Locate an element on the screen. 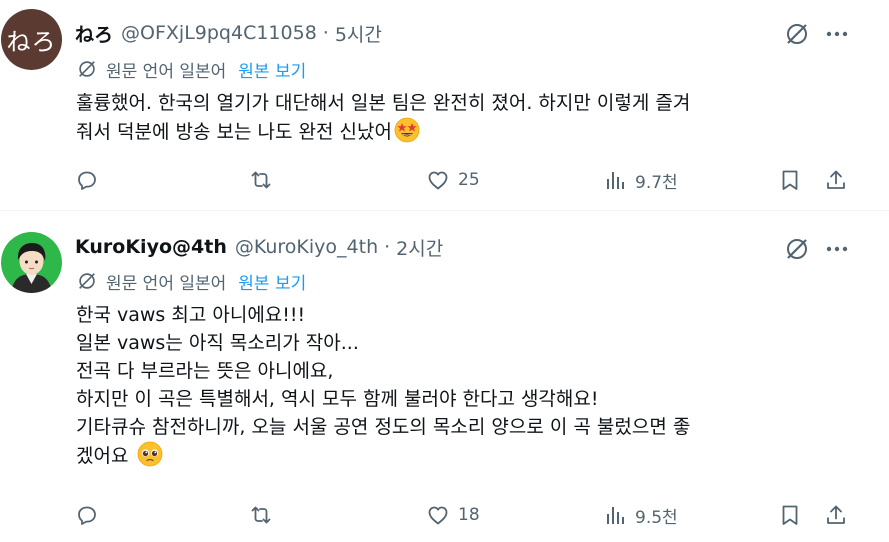 Image resolution: width=889 pixels, height=542 pixels. views-button: 9.7천 is located at coordinates (640, 180).